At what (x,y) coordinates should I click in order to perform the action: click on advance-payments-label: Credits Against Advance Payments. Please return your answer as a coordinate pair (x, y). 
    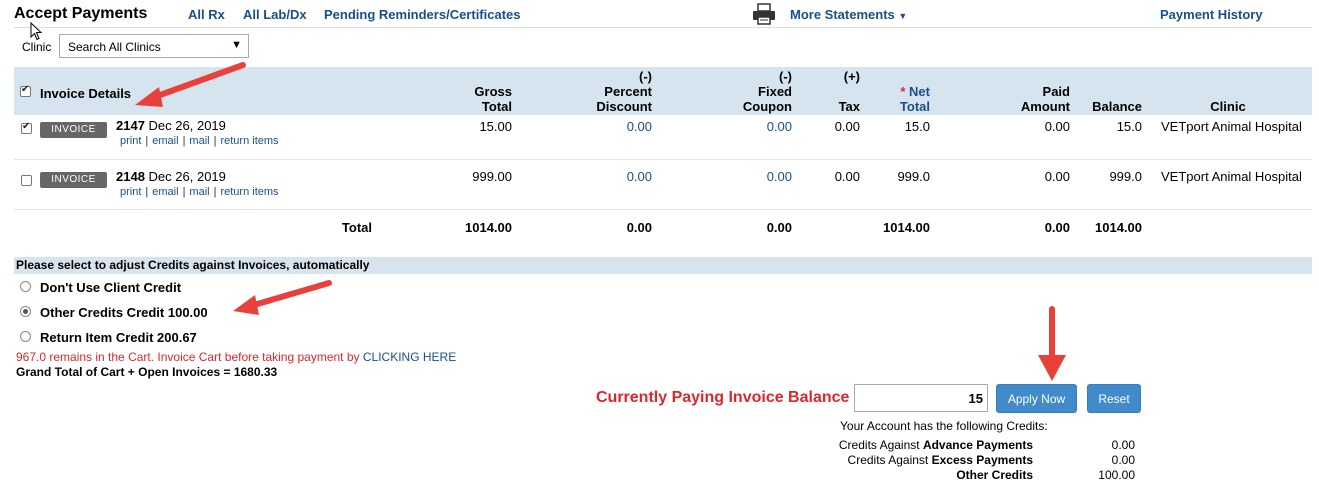
    Looking at the image, I should click on (935, 445).